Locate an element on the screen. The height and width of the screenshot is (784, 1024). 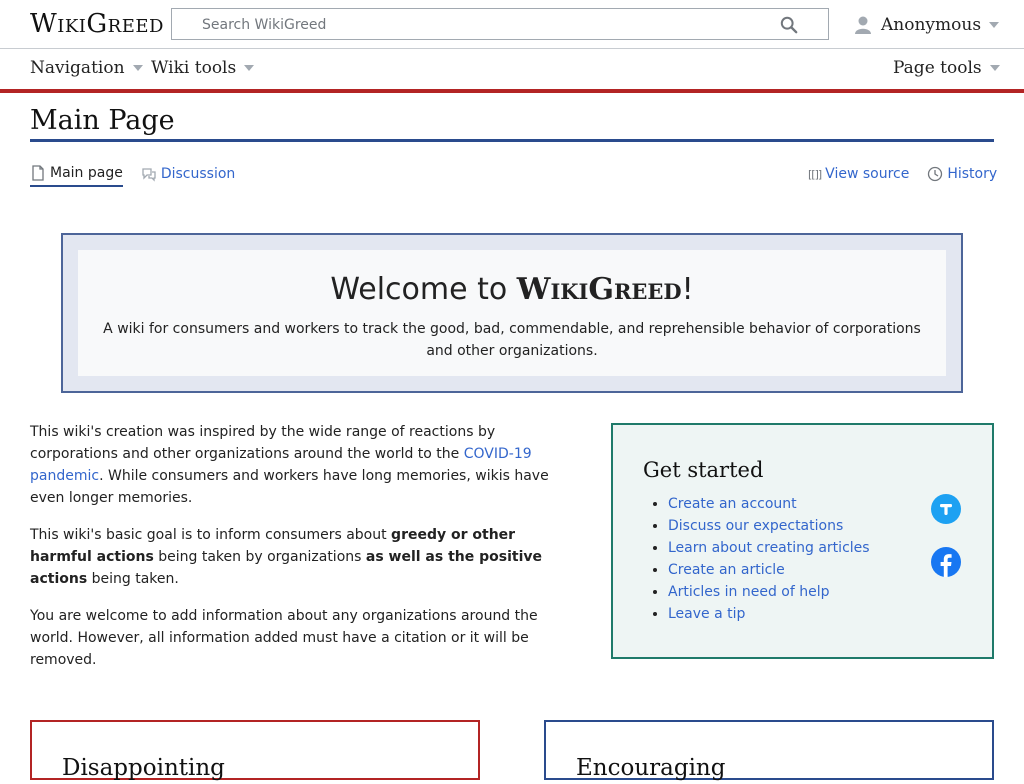
wikitext-icon: [[]] is located at coordinates (815, 174).